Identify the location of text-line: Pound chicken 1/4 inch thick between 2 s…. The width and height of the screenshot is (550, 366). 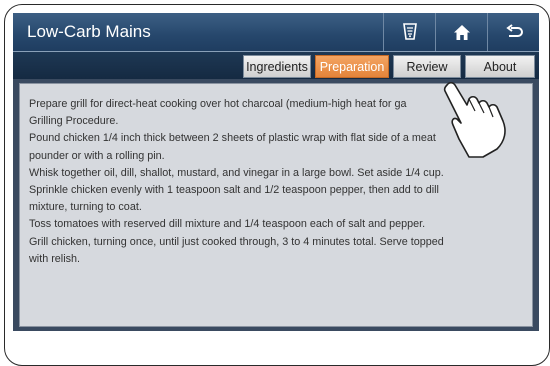
(232, 138).